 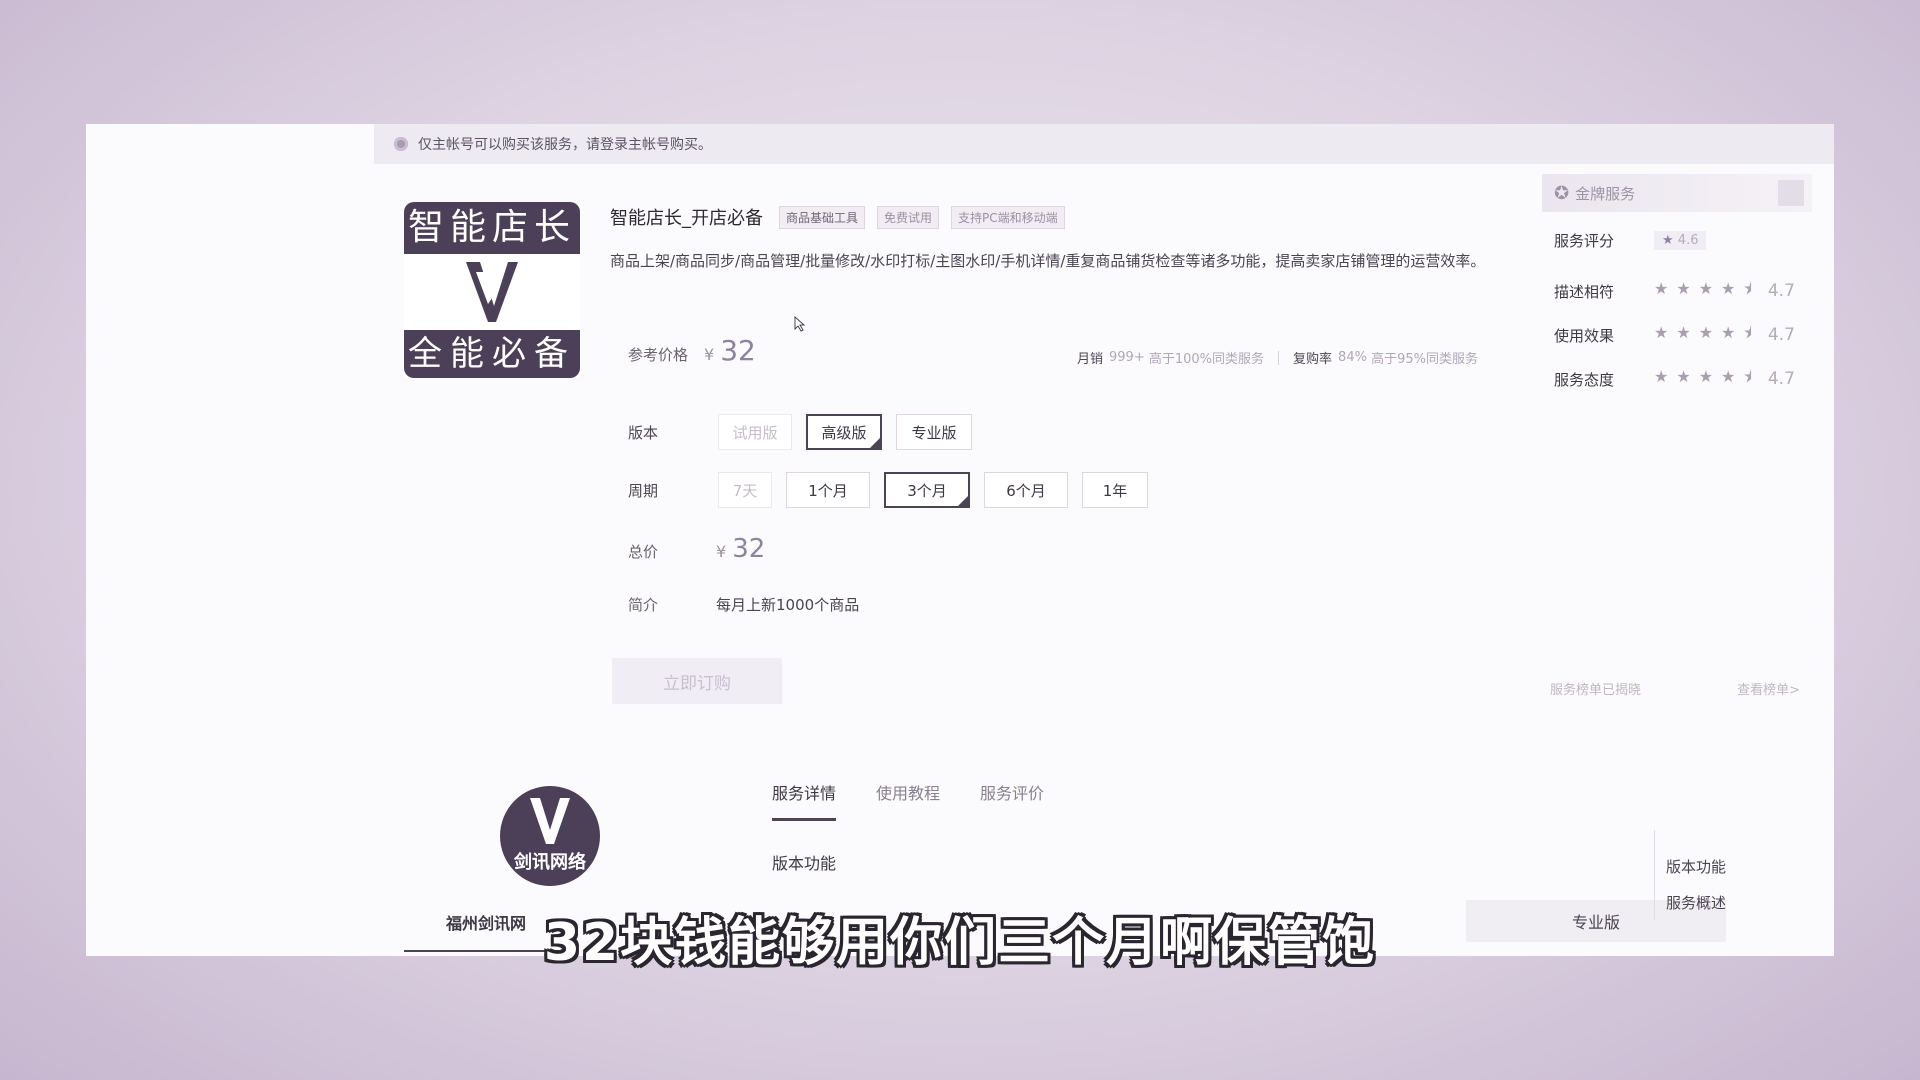 I want to click on video-subtitle: 32块钱能够用你们三个月啊保管饱, so click(x=960, y=943).